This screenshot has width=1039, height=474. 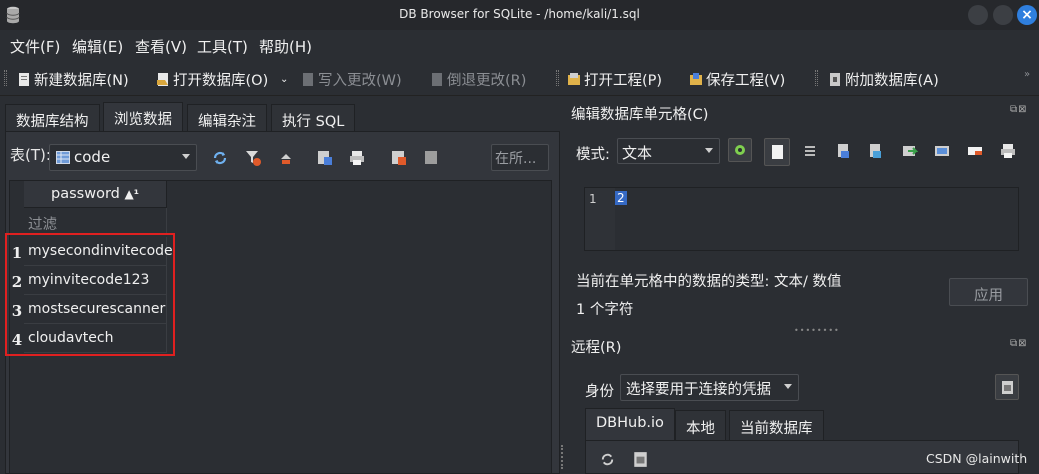 I want to click on indent-icon, so click(x=810, y=151).